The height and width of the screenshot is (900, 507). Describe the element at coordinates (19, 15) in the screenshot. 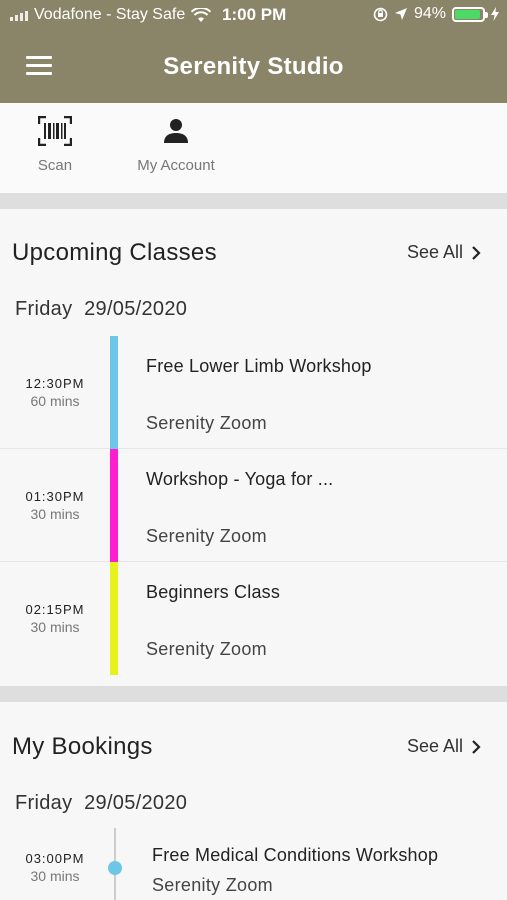

I see `signal-strength-icon` at that location.